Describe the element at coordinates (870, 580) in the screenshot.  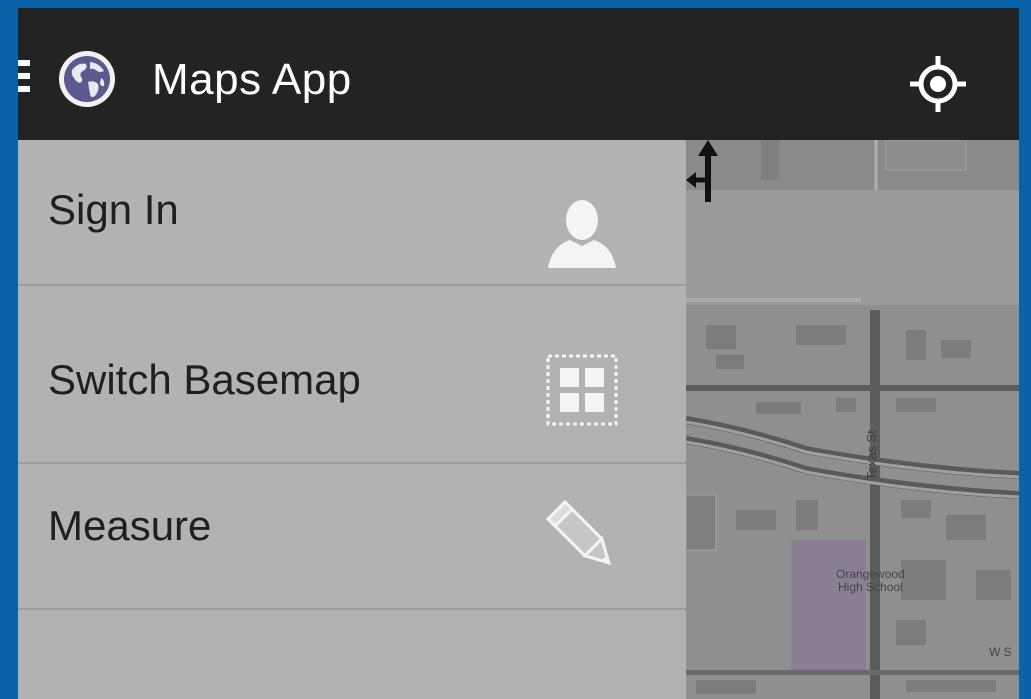
I see `school-label: Orangewood High School` at that location.